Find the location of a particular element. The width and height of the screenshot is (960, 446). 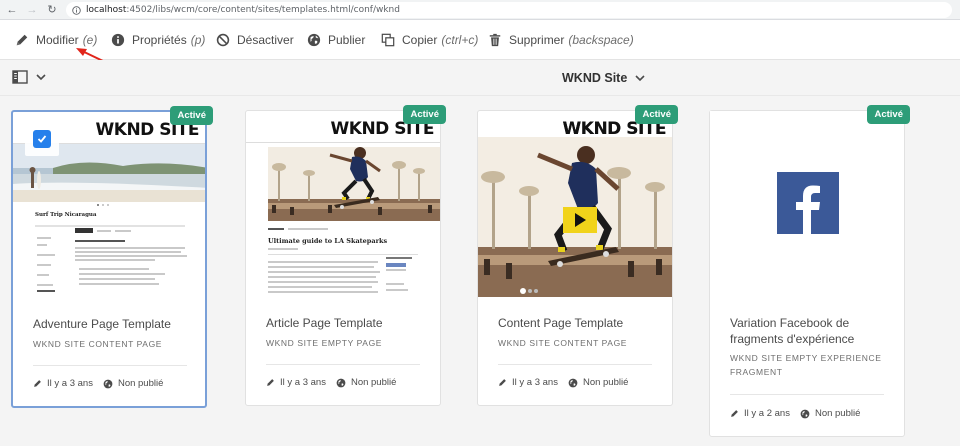

site-selector: WKND Site is located at coordinates (603, 78).